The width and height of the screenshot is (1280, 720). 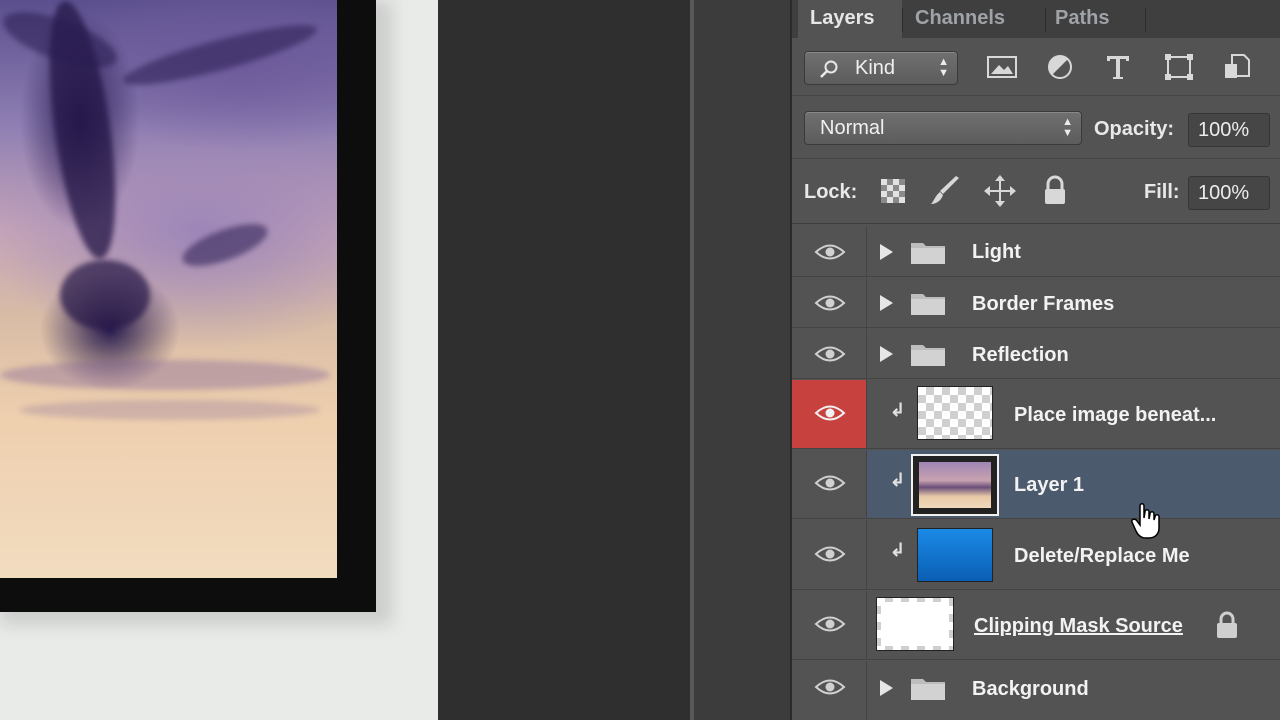 What do you see at coordinates (1020, 355) in the screenshot?
I see `layer-name: Reflection` at bounding box center [1020, 355].